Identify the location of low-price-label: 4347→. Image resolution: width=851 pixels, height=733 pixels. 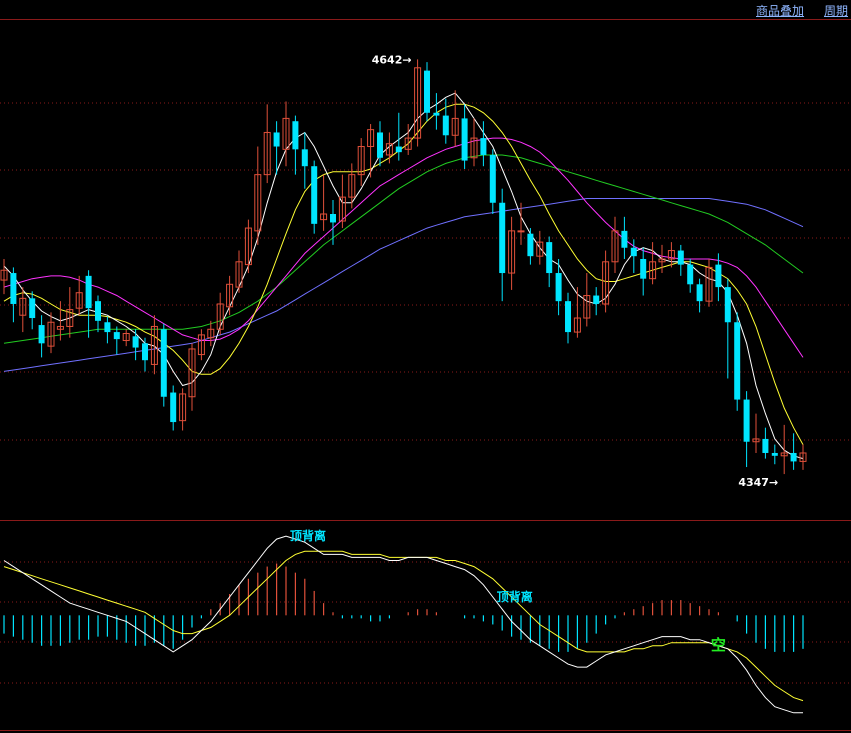
(758, 482).